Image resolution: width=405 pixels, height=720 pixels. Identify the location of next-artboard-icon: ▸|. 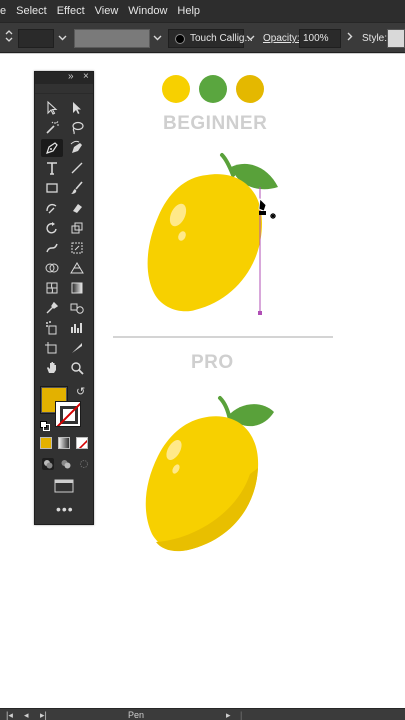
(43, 714).